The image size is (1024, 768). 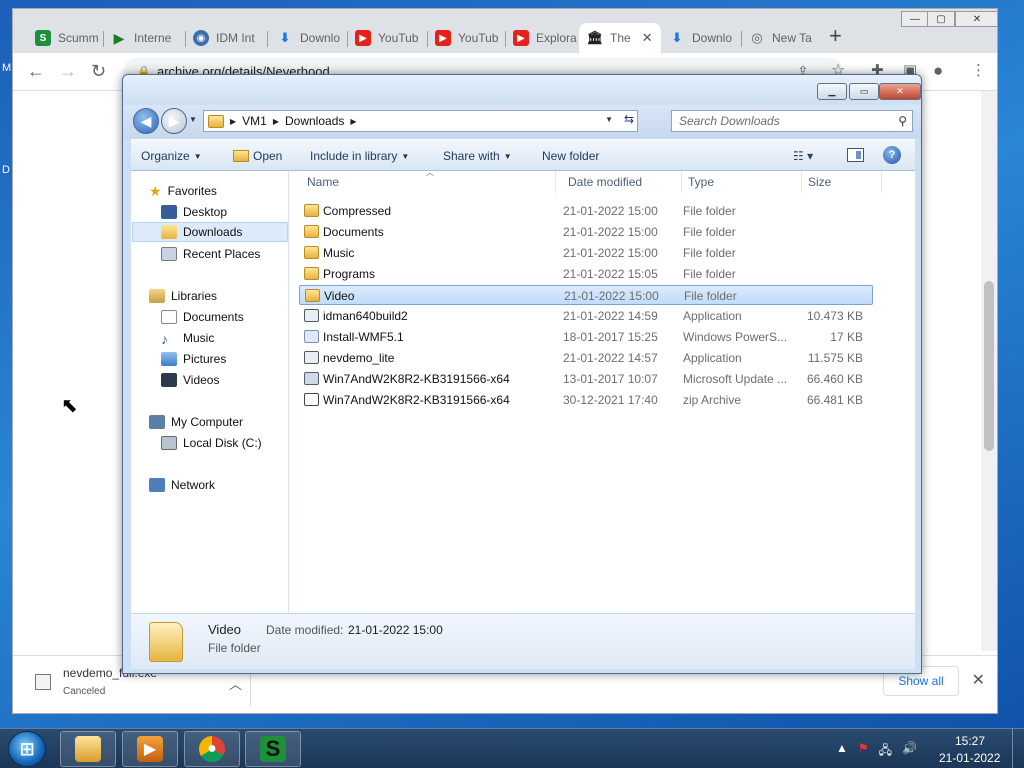 I want to click on file-row: Music 21-01-2022 15:00 File folder, so click(x=586, y=253).